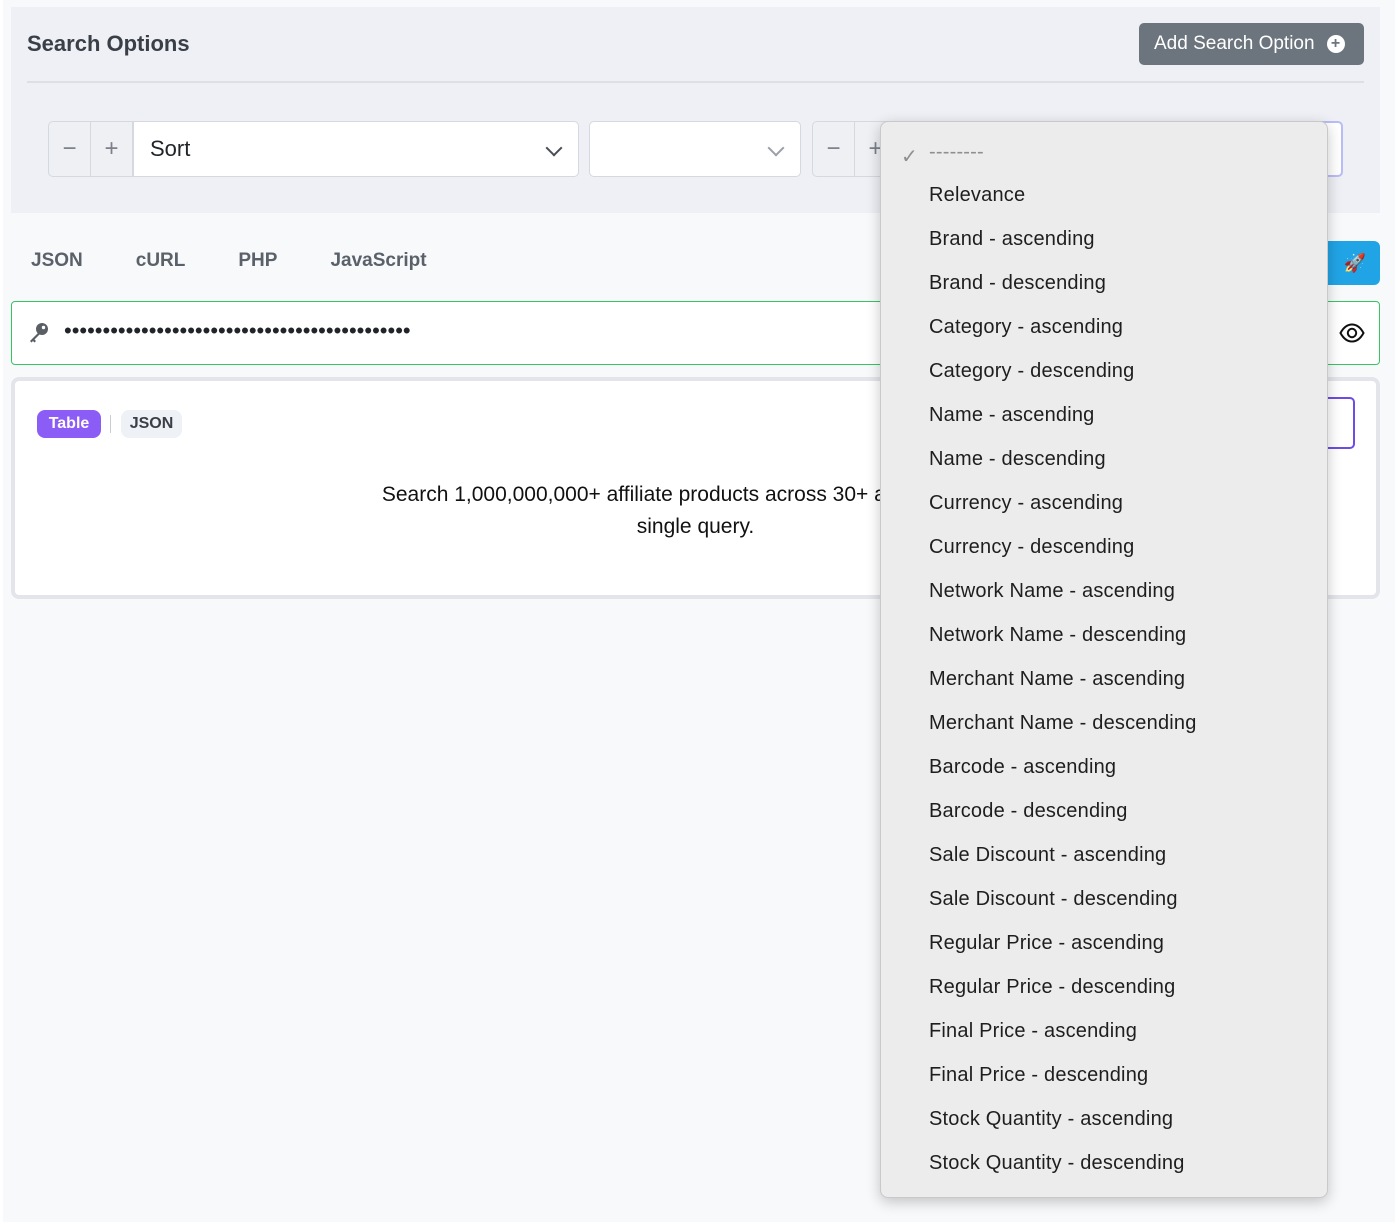 The width and height of the screenshot is (1398, 1224). What do you see at coordinates (110, 424) in the screenshot?
I see `view-tab-separator` at bounding box center [110, 424].